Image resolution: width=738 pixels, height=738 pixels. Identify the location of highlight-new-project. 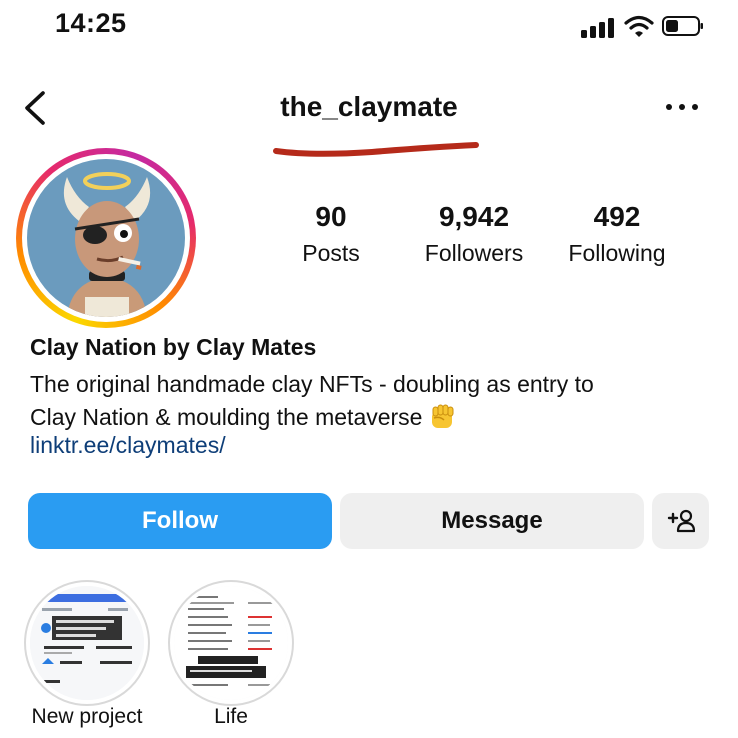
(87, 643).